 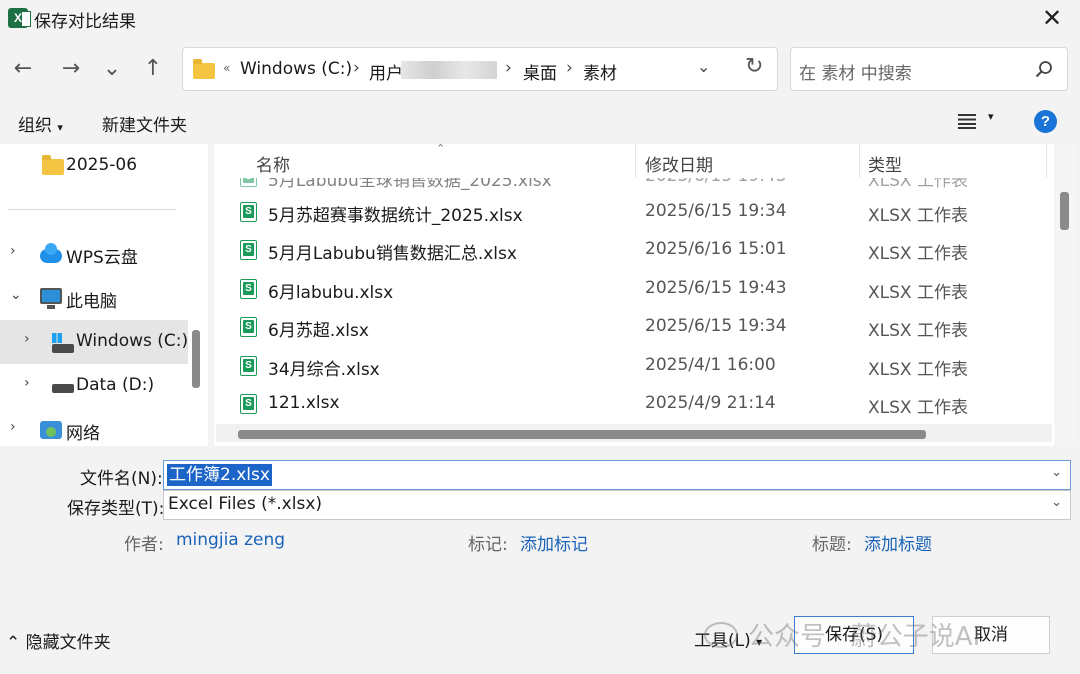 I want to click on sidebar-item-2025-06: 2025-06, so click(x=94, y=166).